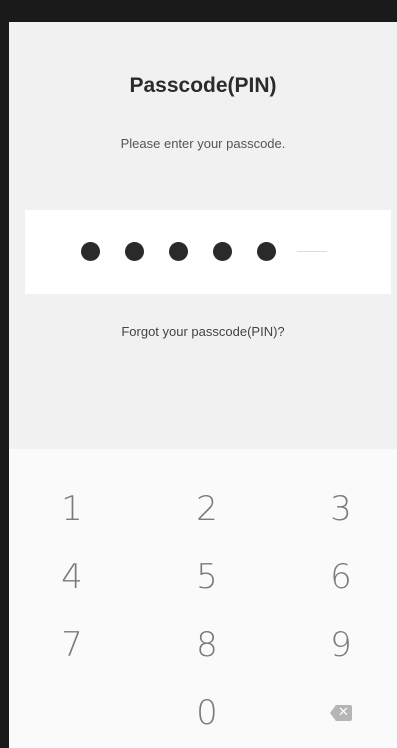  I want to click on pin-slot-empty, so click(312, 251).